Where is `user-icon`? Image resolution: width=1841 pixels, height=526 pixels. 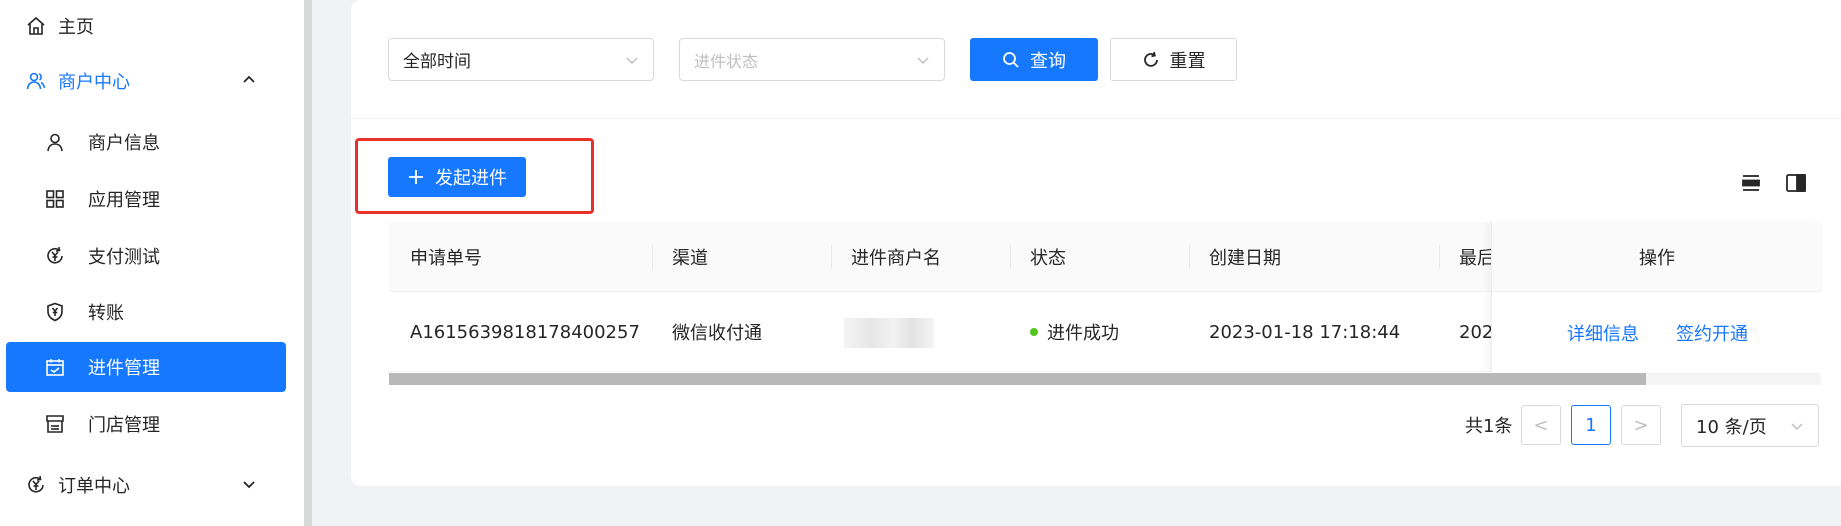 user-icon is located at coordinates (55, 142).